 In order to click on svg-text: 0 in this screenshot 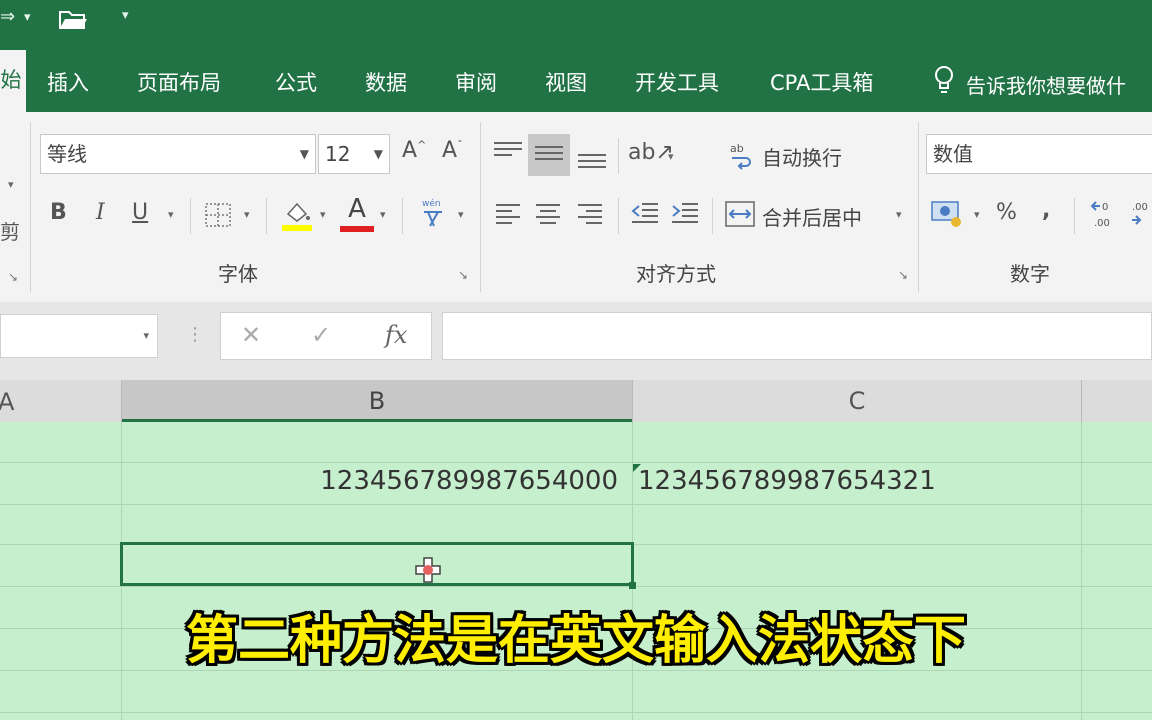, I will do `click(1105, 207)`.